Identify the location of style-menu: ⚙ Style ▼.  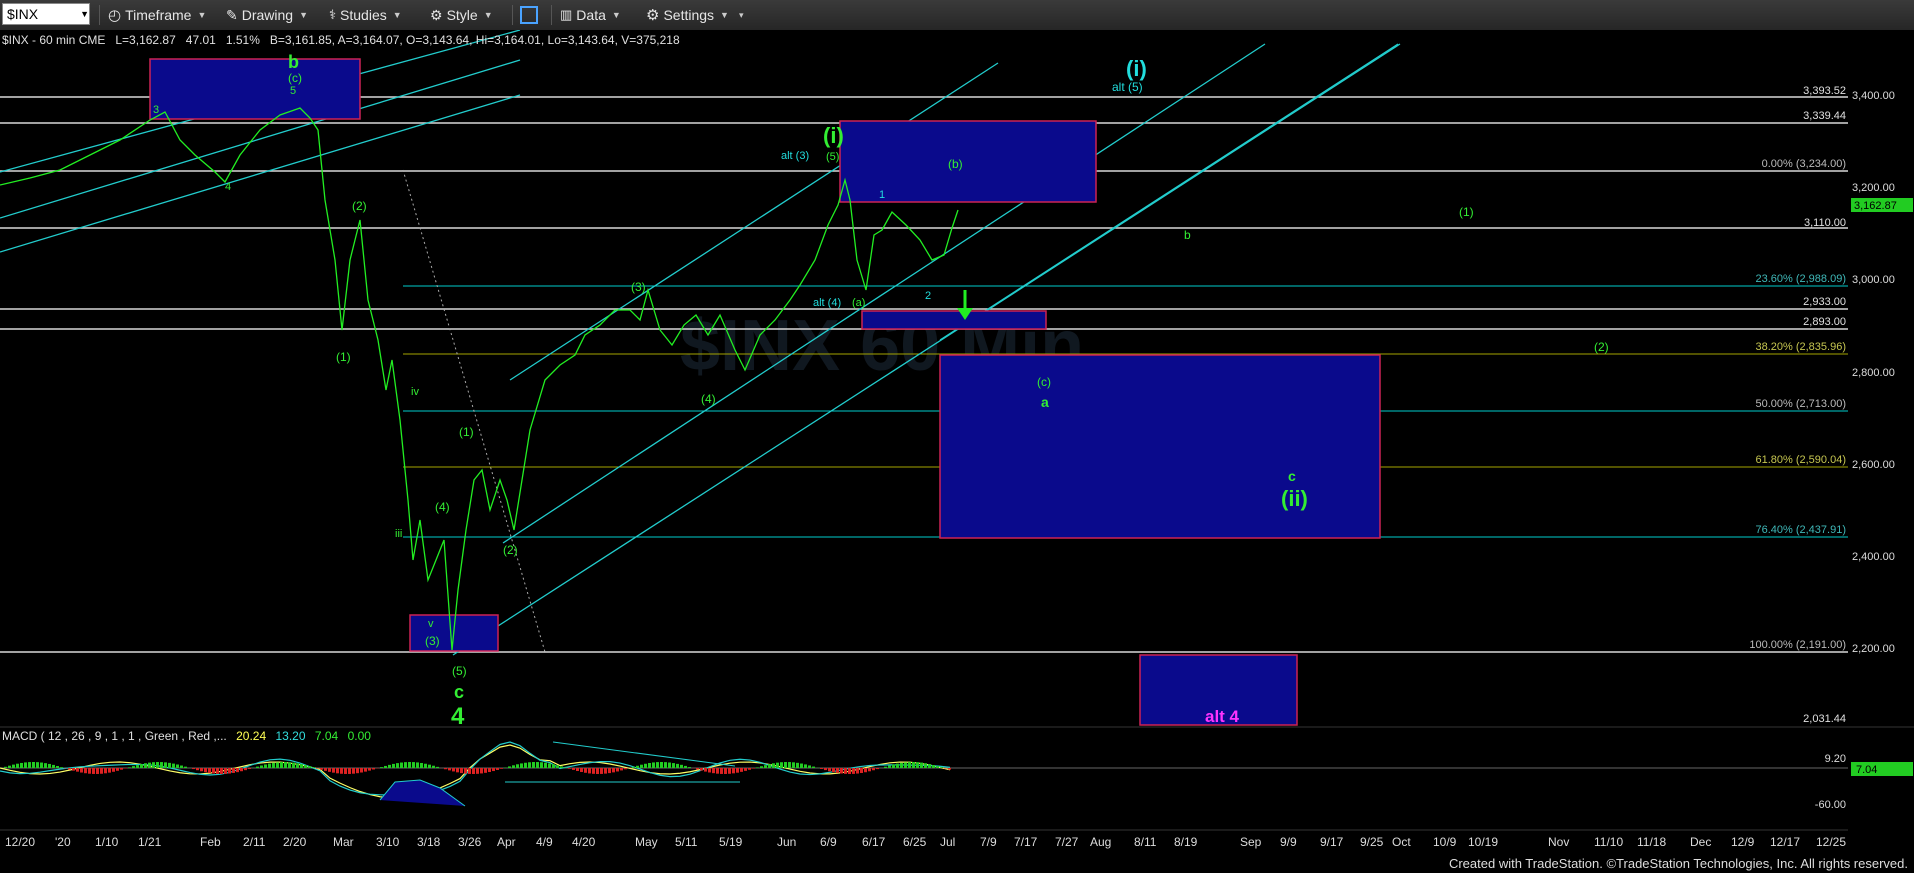
(461, 15).